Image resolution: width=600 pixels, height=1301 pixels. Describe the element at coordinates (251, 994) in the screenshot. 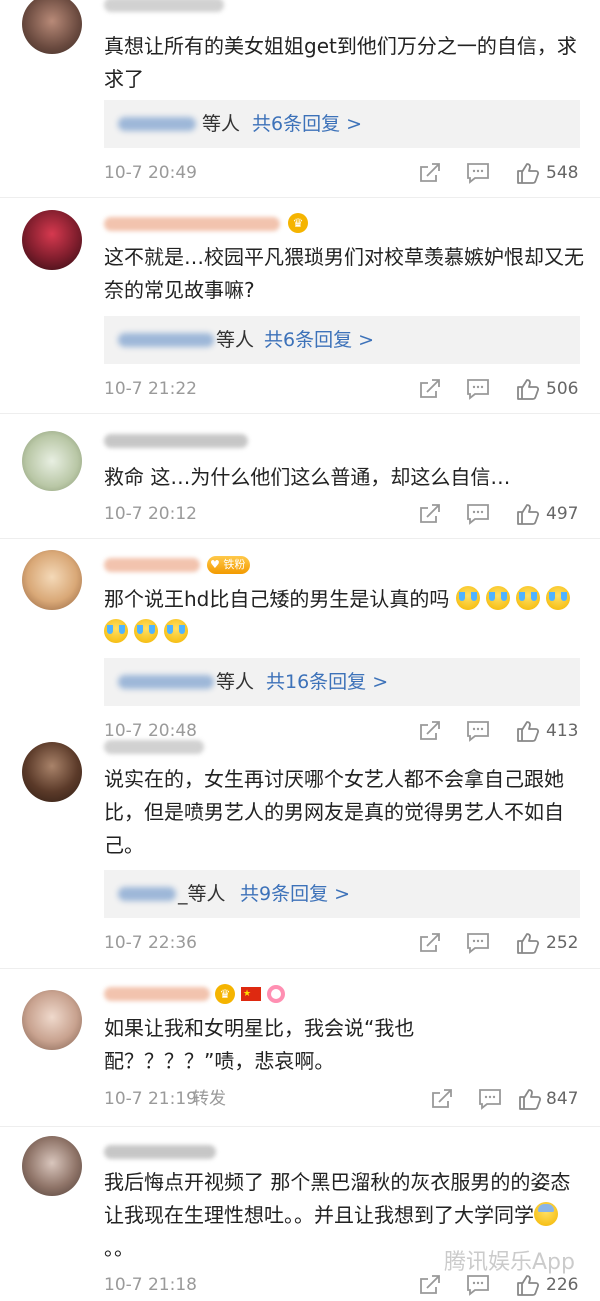

I see `china-flag-icon: ★` at that location.